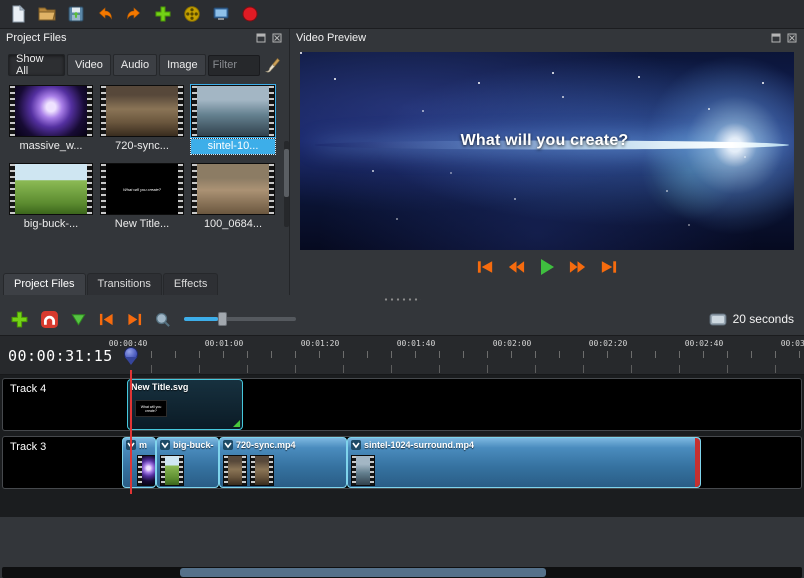 This screenshot has height=578, width=804. Describe the element at coordinates (105, 14) in the screenshot. I see `undo-icon` at that location.